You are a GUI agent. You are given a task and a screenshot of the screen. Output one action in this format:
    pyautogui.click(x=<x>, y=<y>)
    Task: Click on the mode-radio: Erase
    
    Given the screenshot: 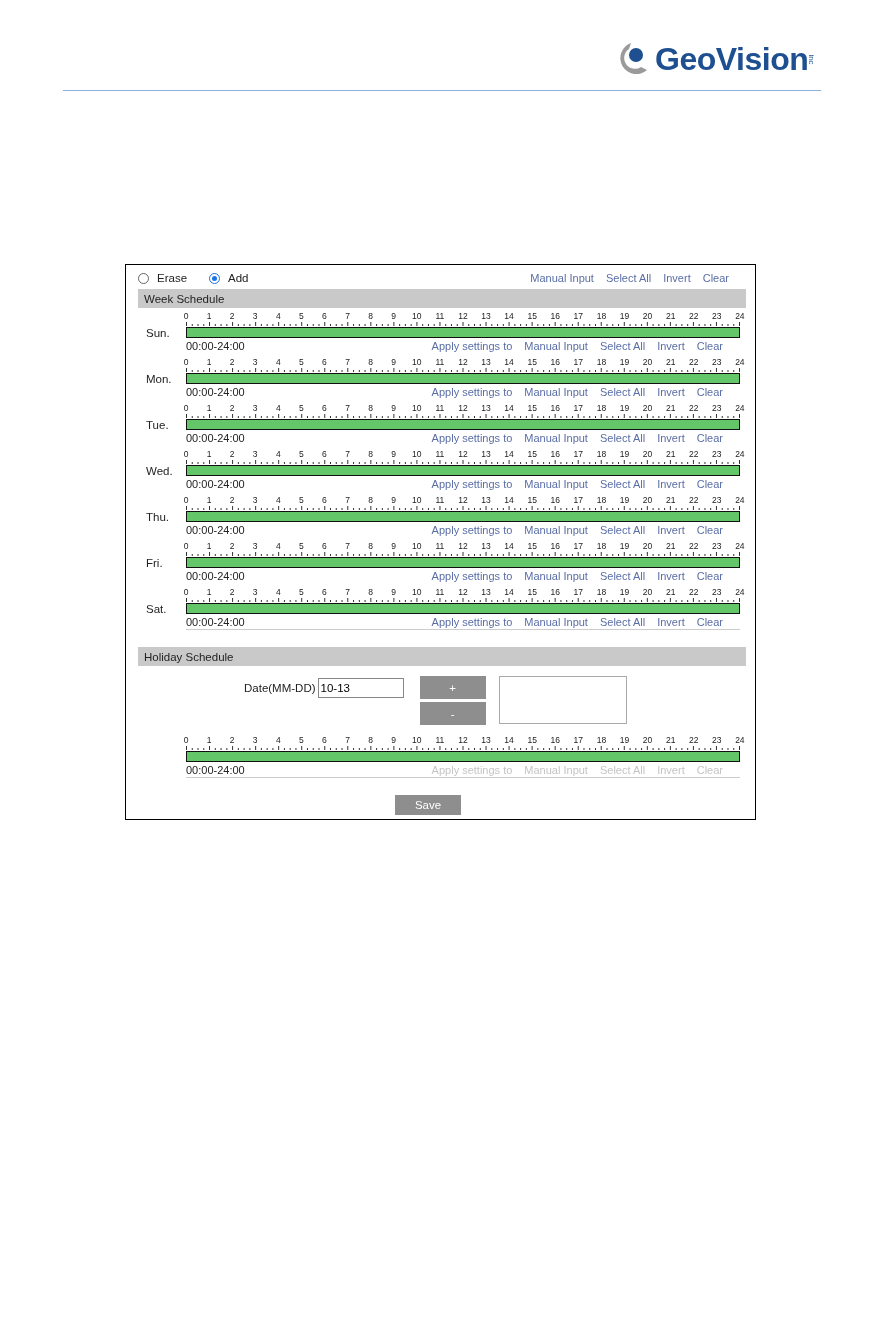 What is the action you would take?
    pyautogui.click(x=163, y=278)
    